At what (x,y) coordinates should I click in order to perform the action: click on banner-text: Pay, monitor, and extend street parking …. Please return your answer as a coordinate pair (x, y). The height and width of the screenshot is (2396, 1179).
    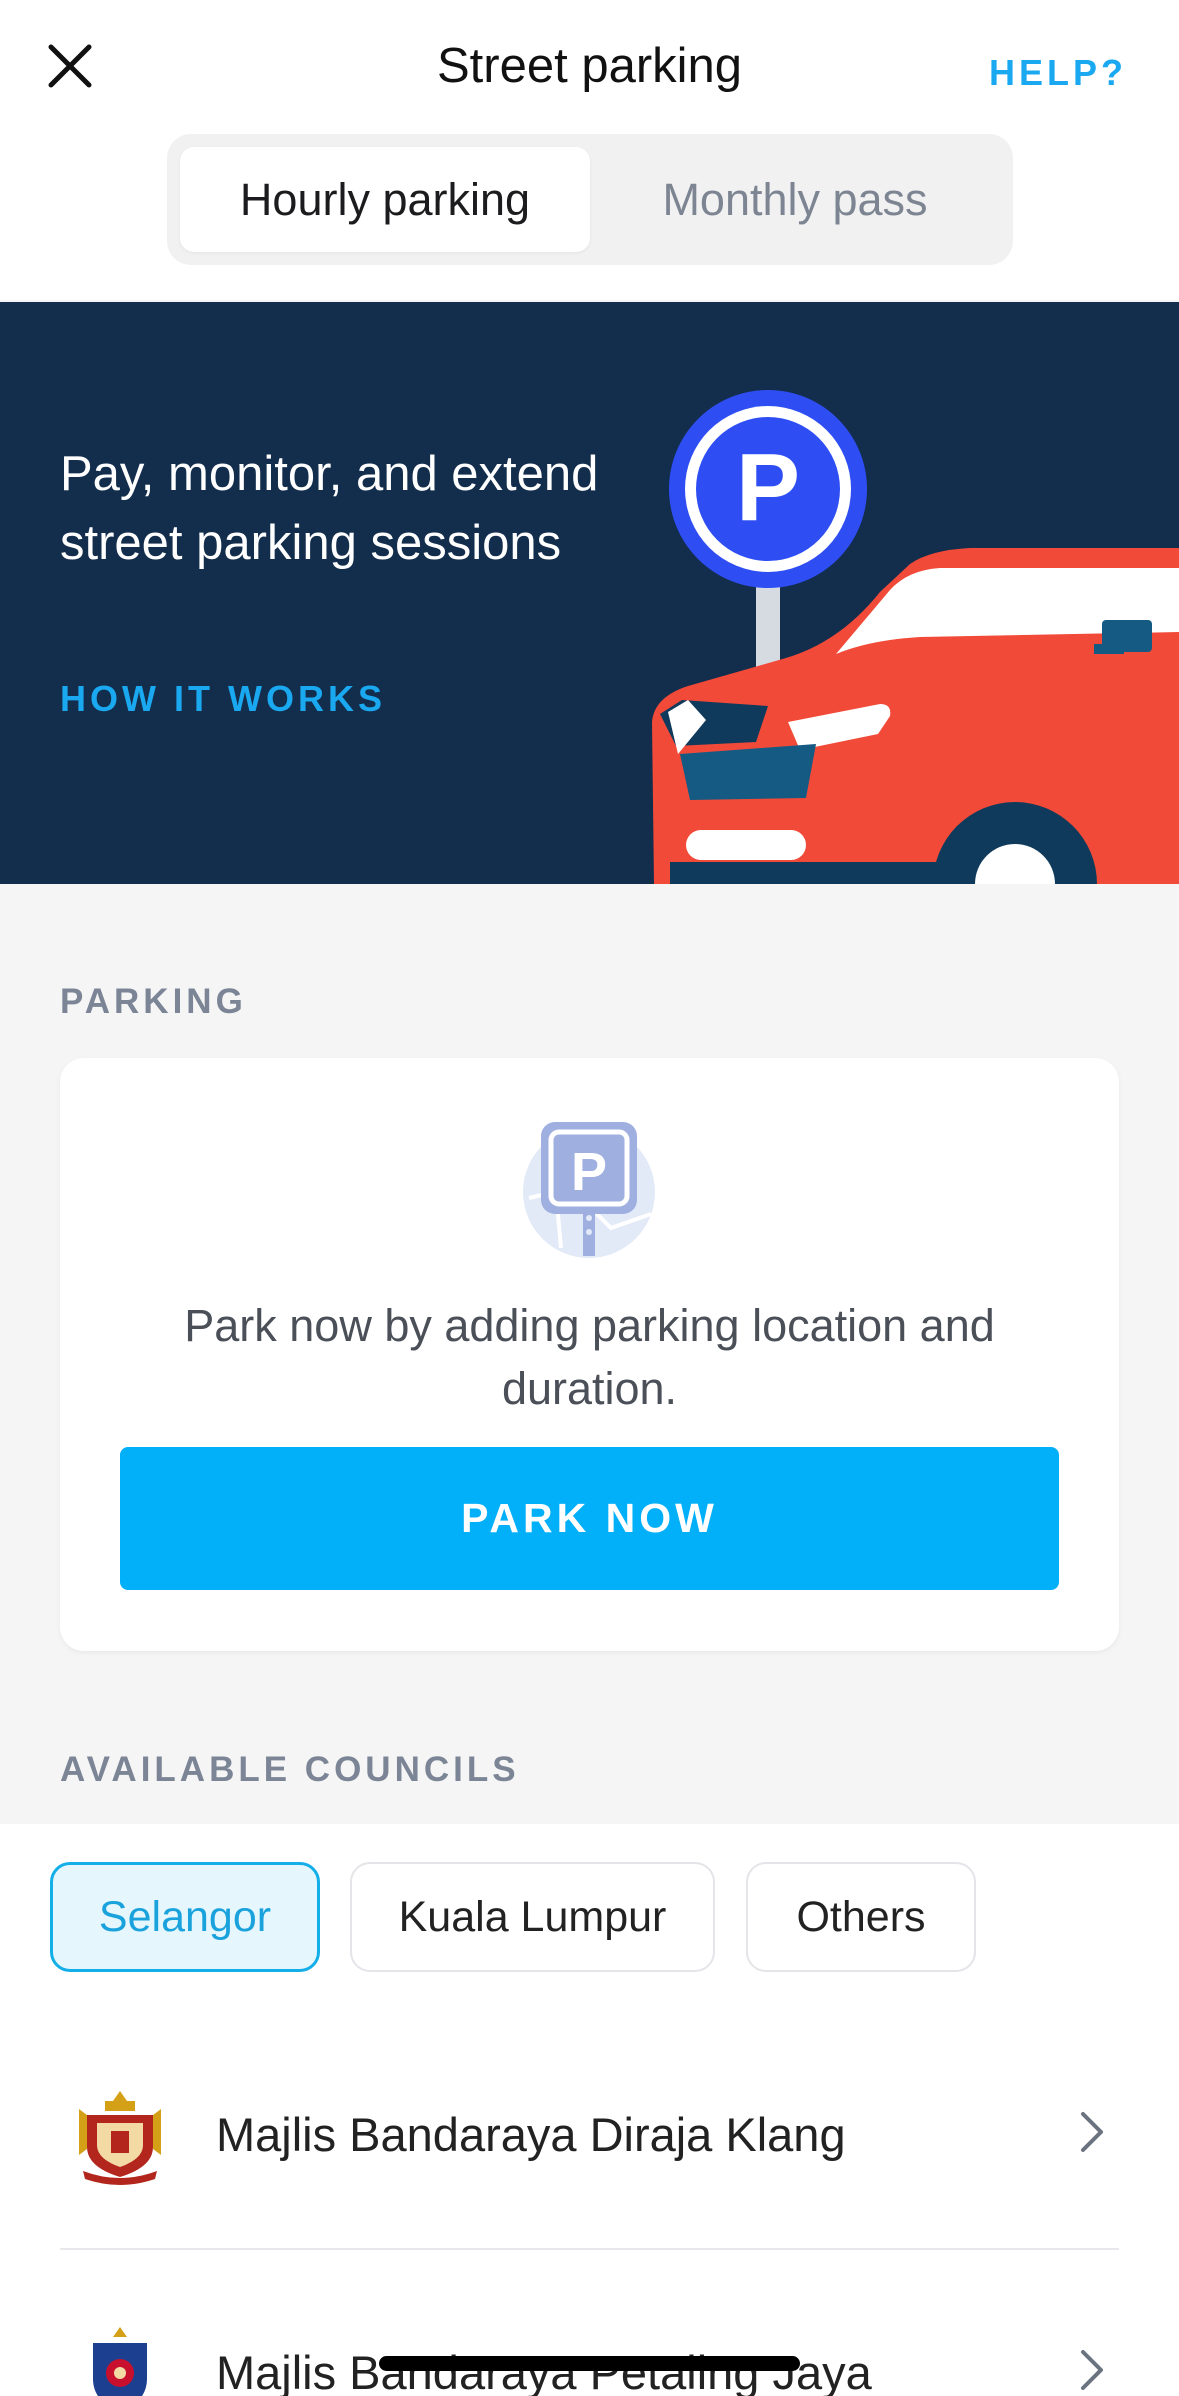
    Looking at the image, I should click on (329, 508).